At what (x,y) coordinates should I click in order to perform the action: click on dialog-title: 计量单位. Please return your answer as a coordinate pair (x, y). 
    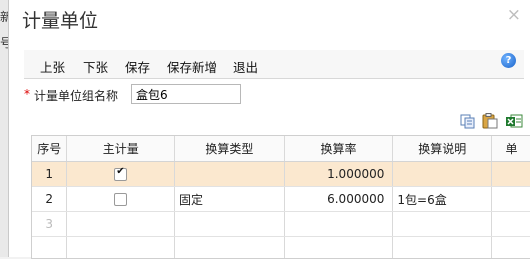
    Looking at the image, I should click on (60, 19).